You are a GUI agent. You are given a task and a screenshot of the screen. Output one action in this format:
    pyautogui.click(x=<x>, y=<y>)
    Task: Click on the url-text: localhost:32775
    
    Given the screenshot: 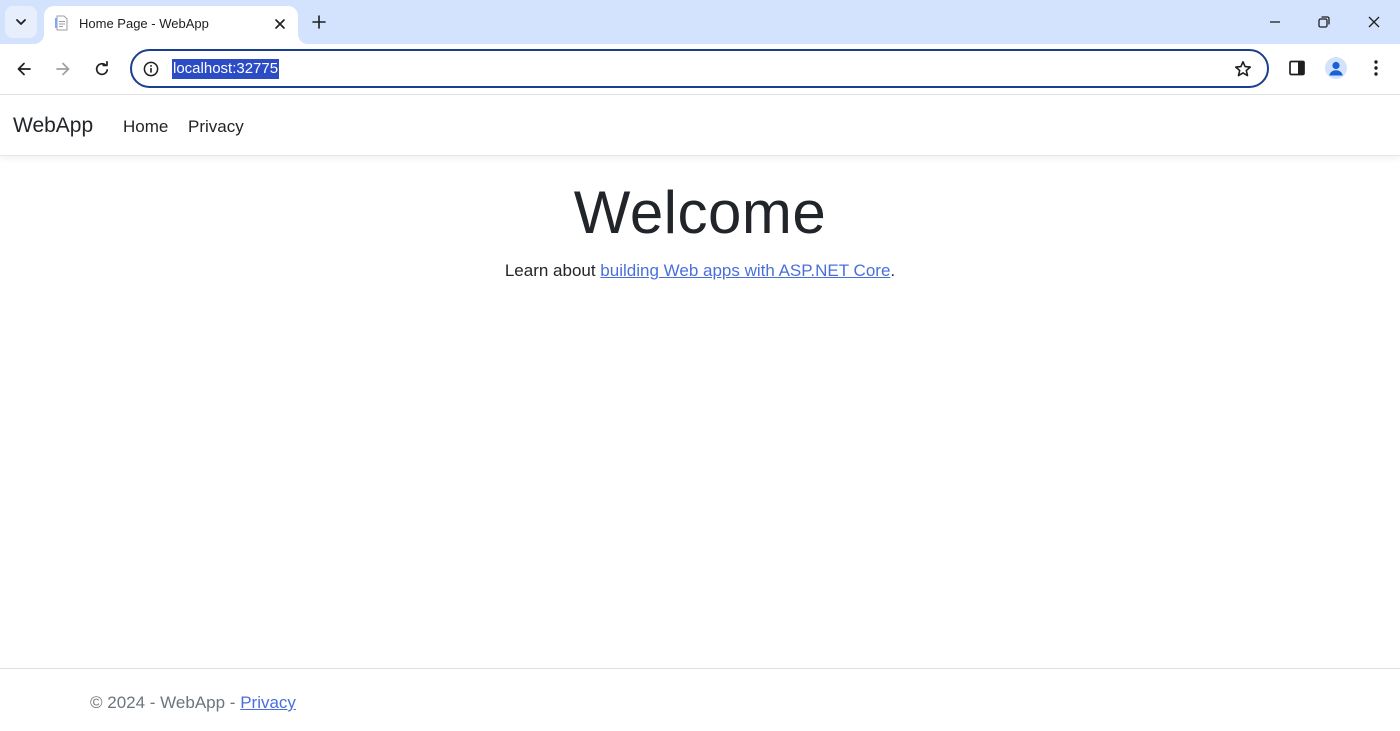 What is the action you would take?
    pyautogui.click(x=226, y=69)
    